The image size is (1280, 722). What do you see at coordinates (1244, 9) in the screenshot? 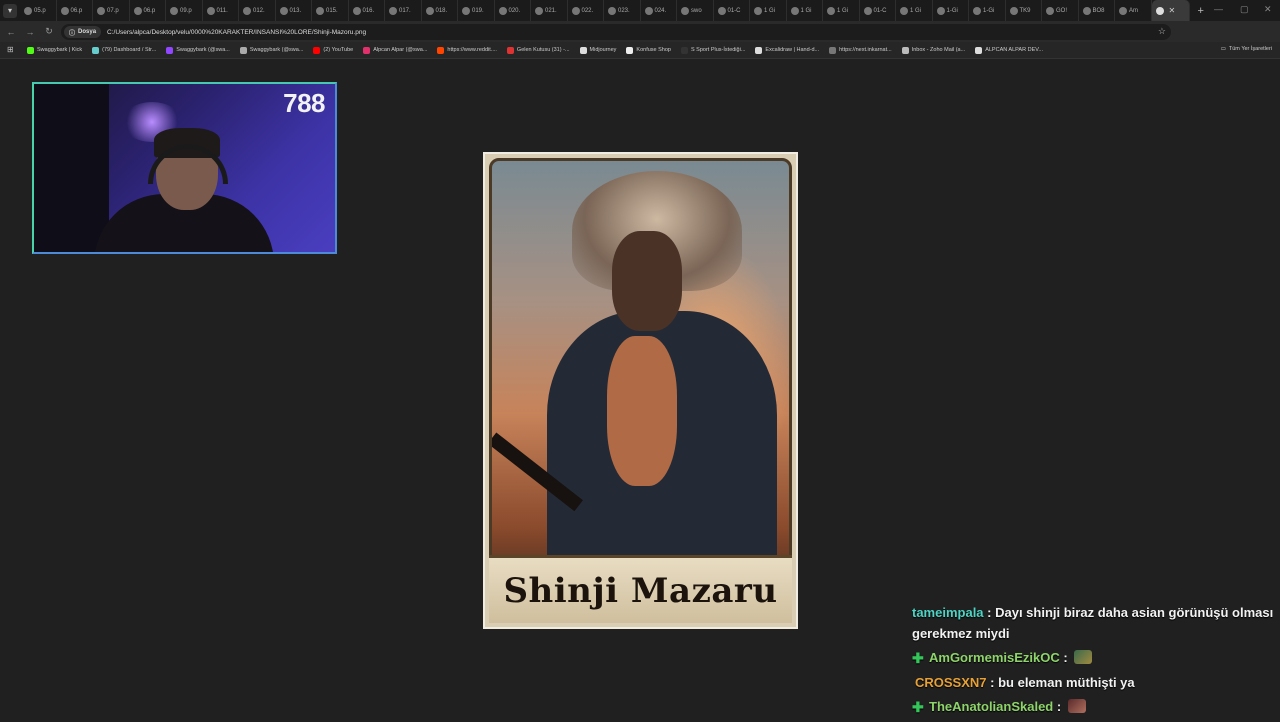
I see `maximize-icon: ▢` at bounding box center [1244, 9].